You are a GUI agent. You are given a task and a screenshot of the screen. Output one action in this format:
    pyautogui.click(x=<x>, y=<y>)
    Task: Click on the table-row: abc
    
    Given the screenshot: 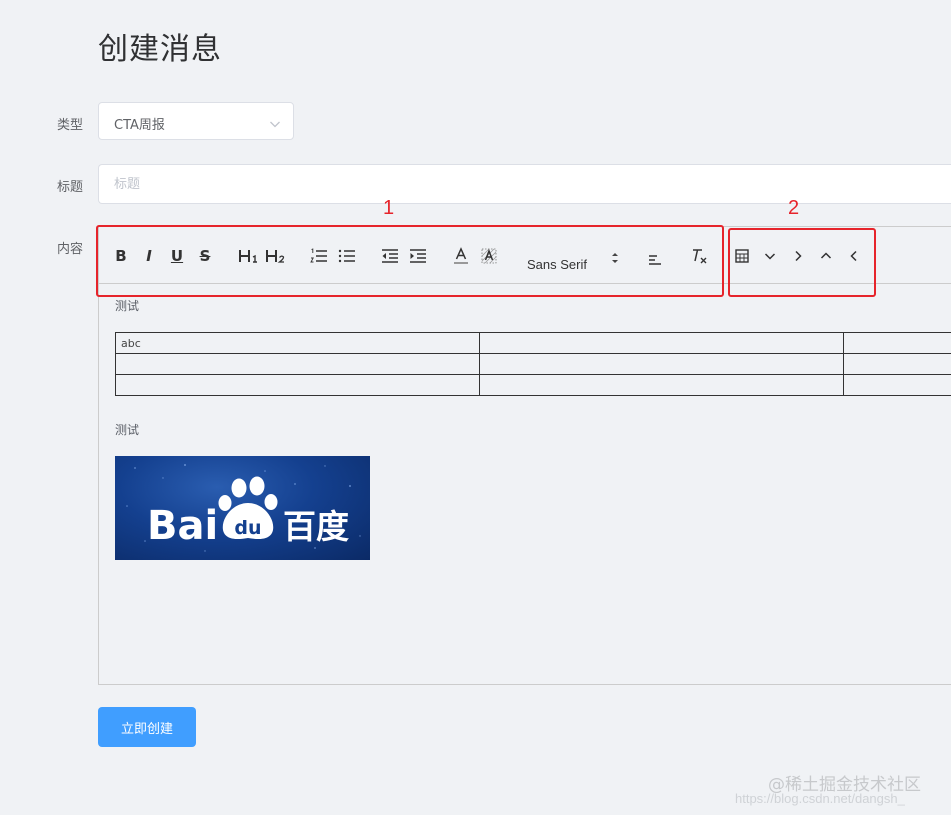 What is the action you would take?
    pyautogui.click(x=533, y=343)
    